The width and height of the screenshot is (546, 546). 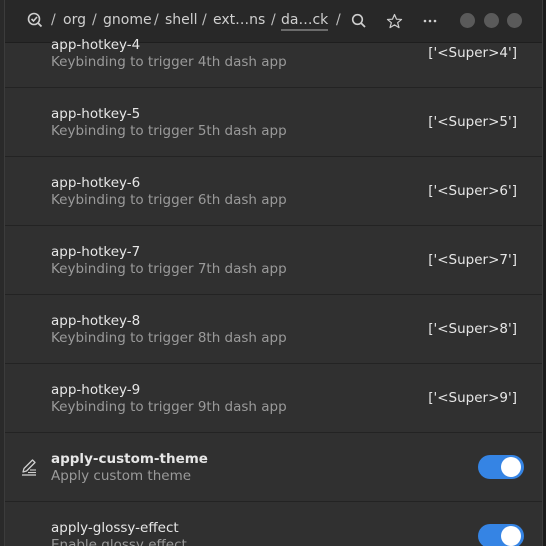 What do you see at coordinates (472, 398) in the screenshot?
I see `key-value: ['<Super>9']` at bounding box center [472, 398].